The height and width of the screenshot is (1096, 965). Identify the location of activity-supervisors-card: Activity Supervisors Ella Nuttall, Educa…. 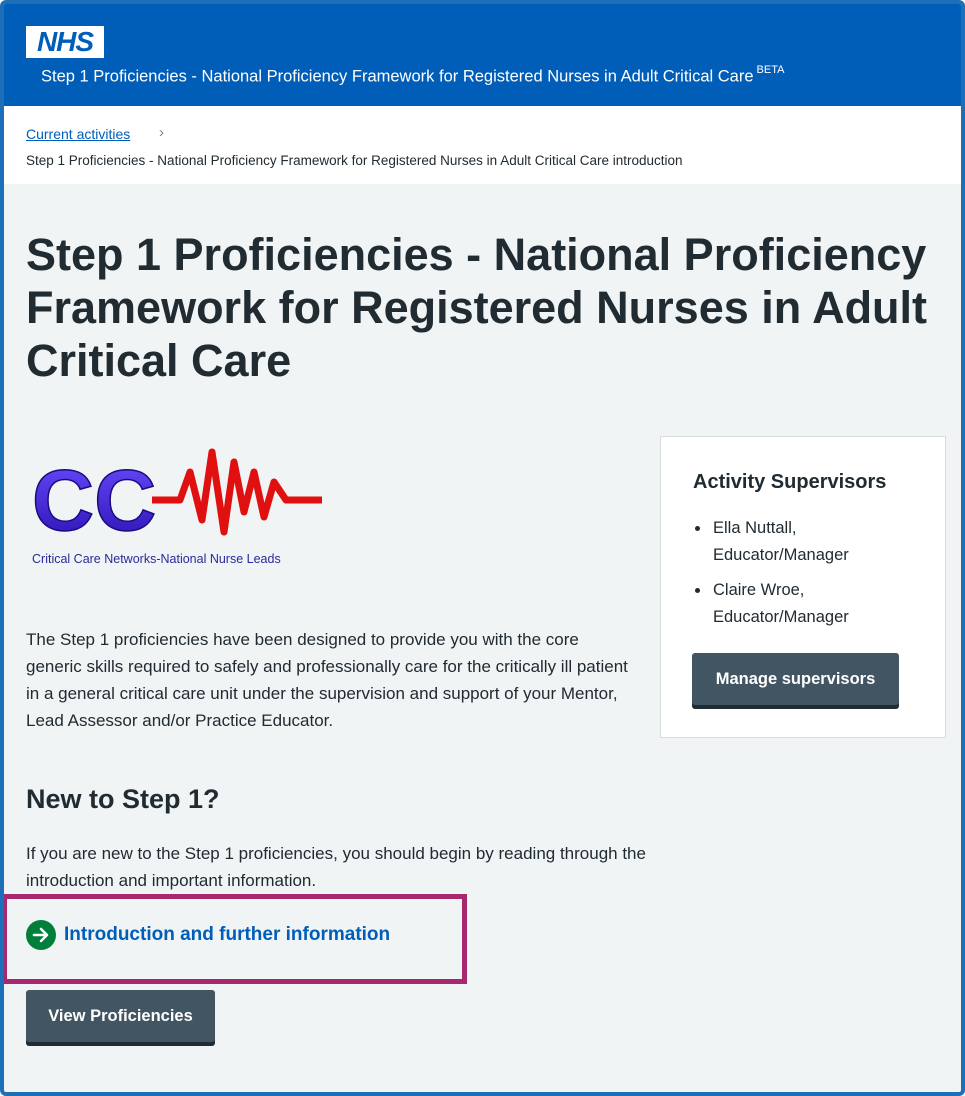
(803, 587).